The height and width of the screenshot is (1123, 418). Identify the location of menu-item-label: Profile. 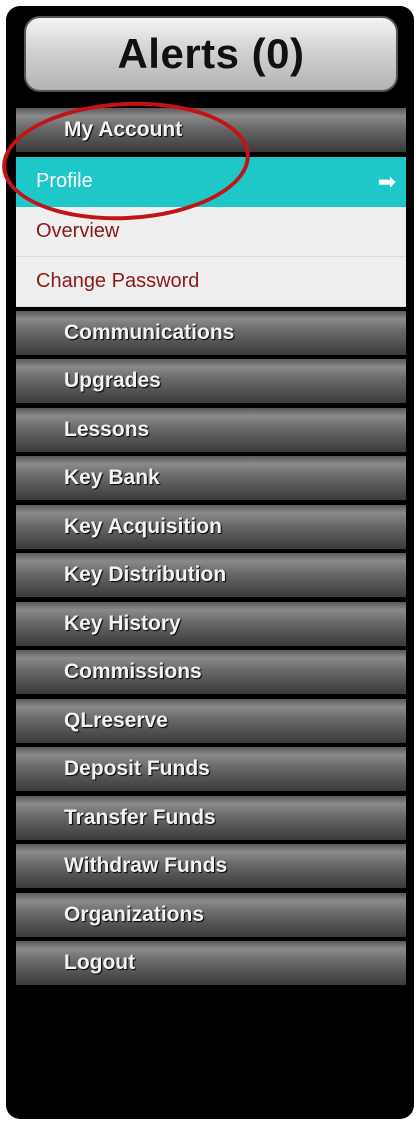
(64, 181).